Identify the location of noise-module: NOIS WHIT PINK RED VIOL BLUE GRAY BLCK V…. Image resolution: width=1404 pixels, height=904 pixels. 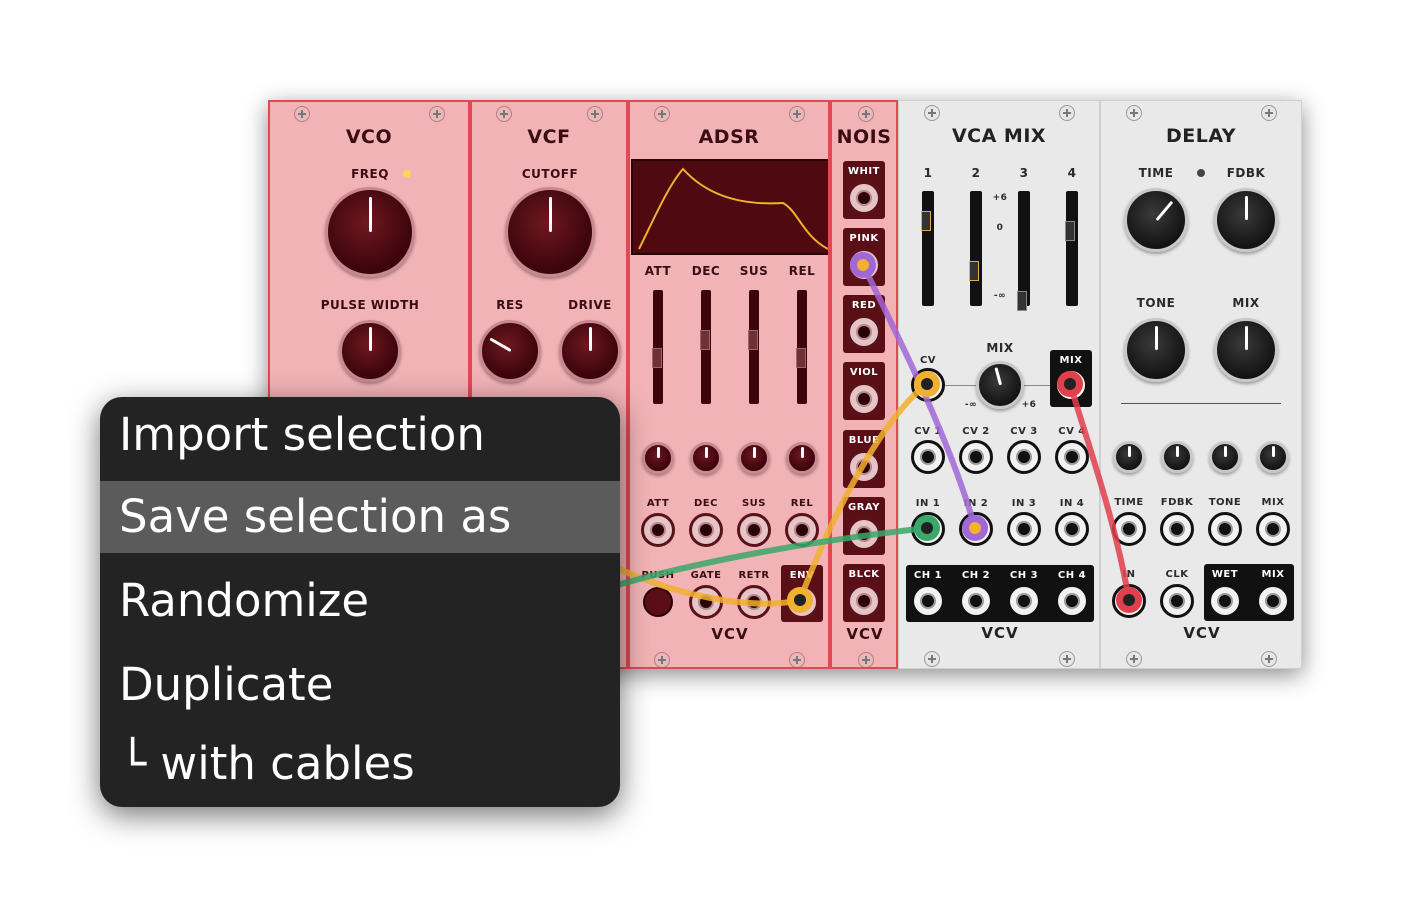
(864, 384).